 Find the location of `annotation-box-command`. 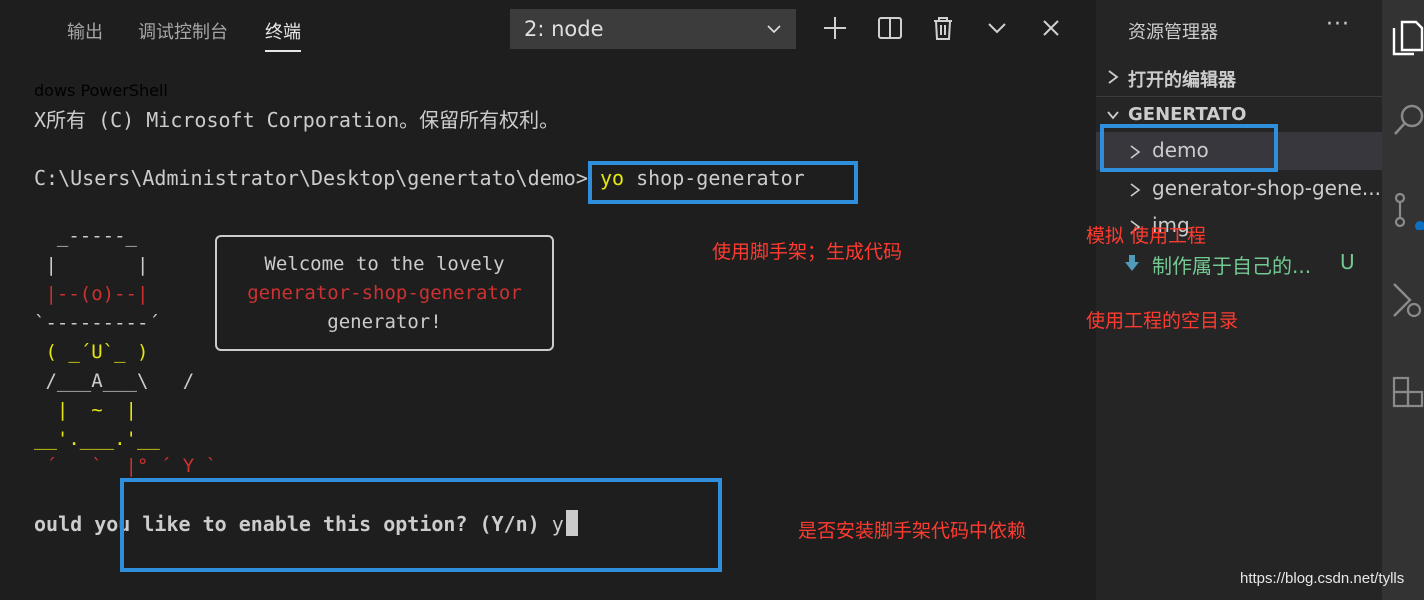

annotation-box-command is located at coordinates (723, 182).